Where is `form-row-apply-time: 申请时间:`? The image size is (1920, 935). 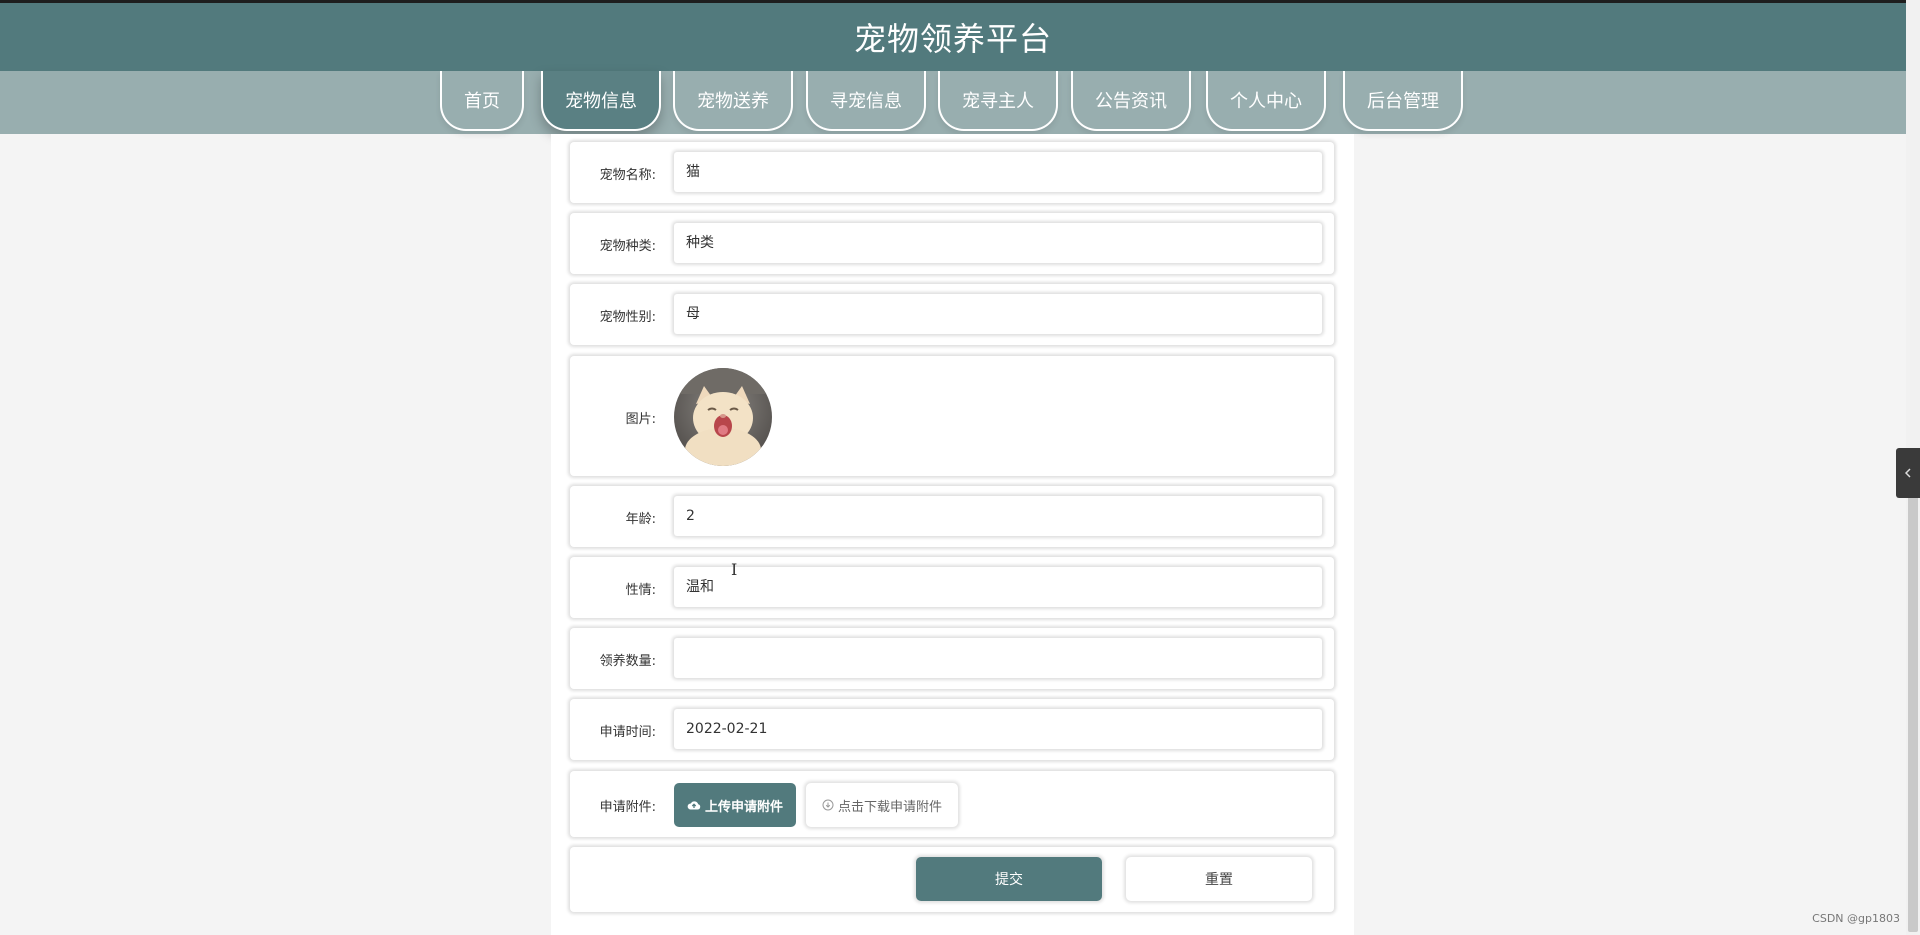 form-row-apply-time: 申请时间: is located at coordinates (952, 729).